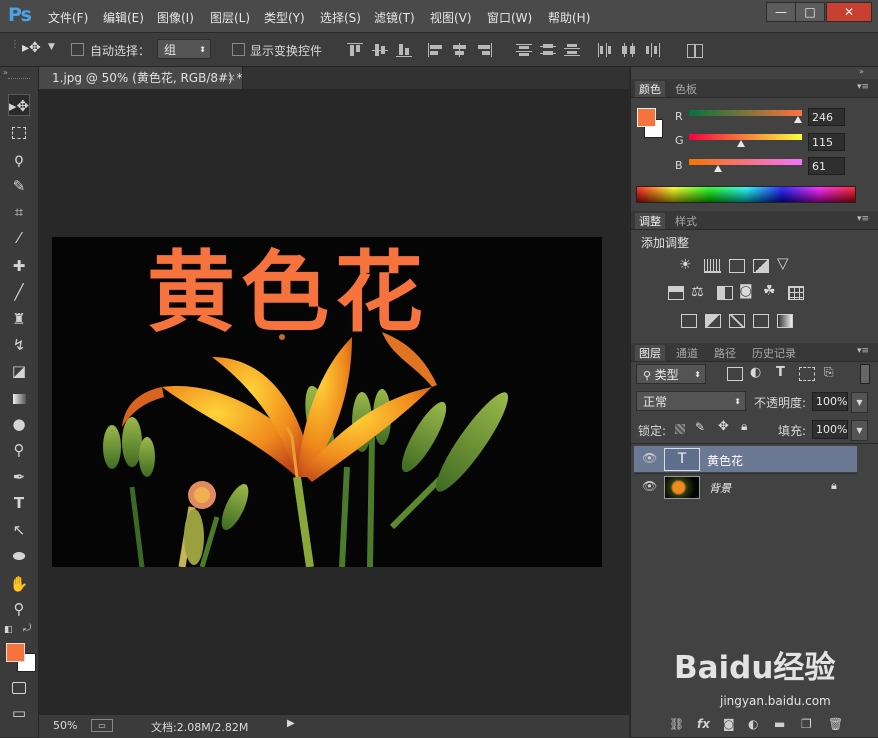 This screenshot has width=878, height=738. What do you see at coordinates (689, 321) in the screenshot?
I see `invert-icon` at bounding box center [689, 321].